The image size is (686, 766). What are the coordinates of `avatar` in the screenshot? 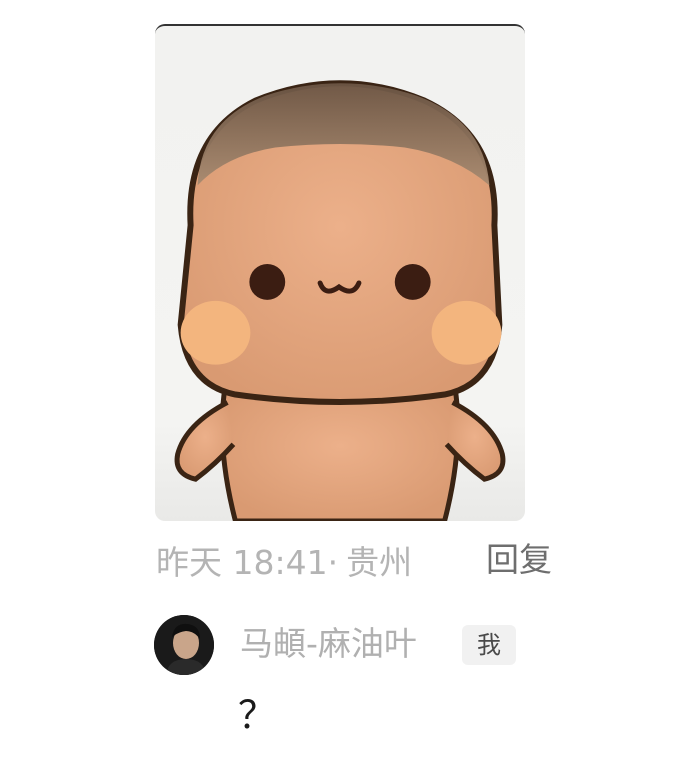 It's located at (184, 645).